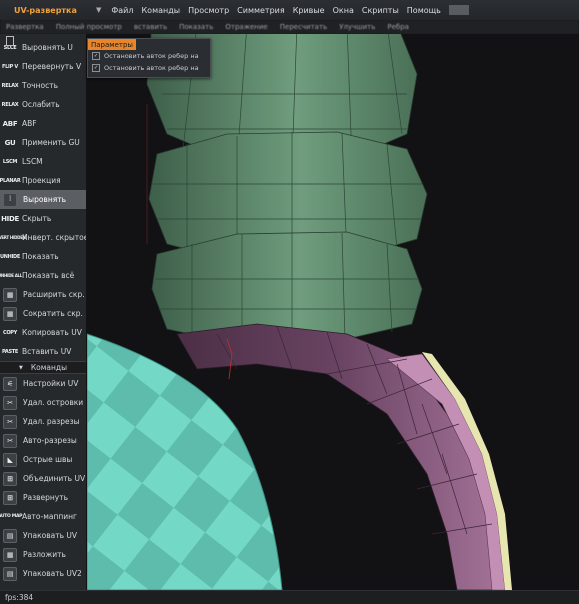  I want to click on tool-align: ⫶ Выровнять, so click(43, 199).